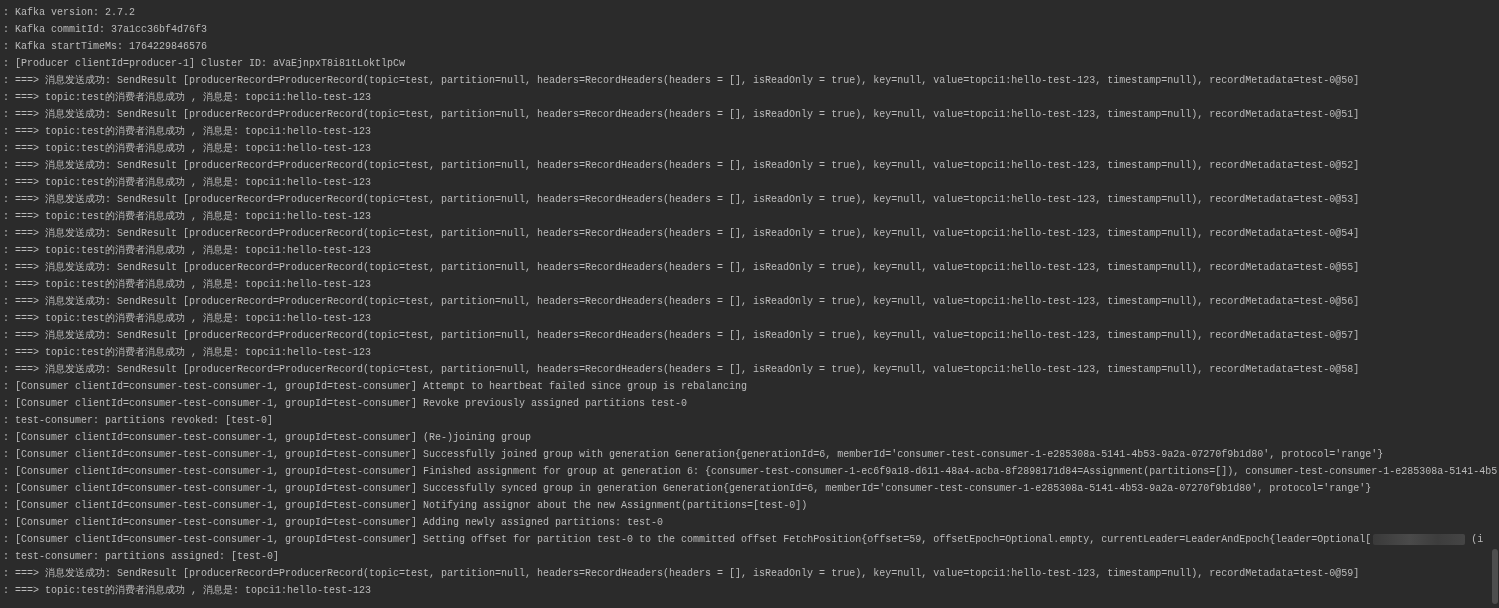 Image resolution: width=1499 pixels, height=608 pixels. Describe the element at coordinates (138, 421) in the screenshot. I see `log-line: : test-consumer: partitions revoked: [test-0]` at that location.